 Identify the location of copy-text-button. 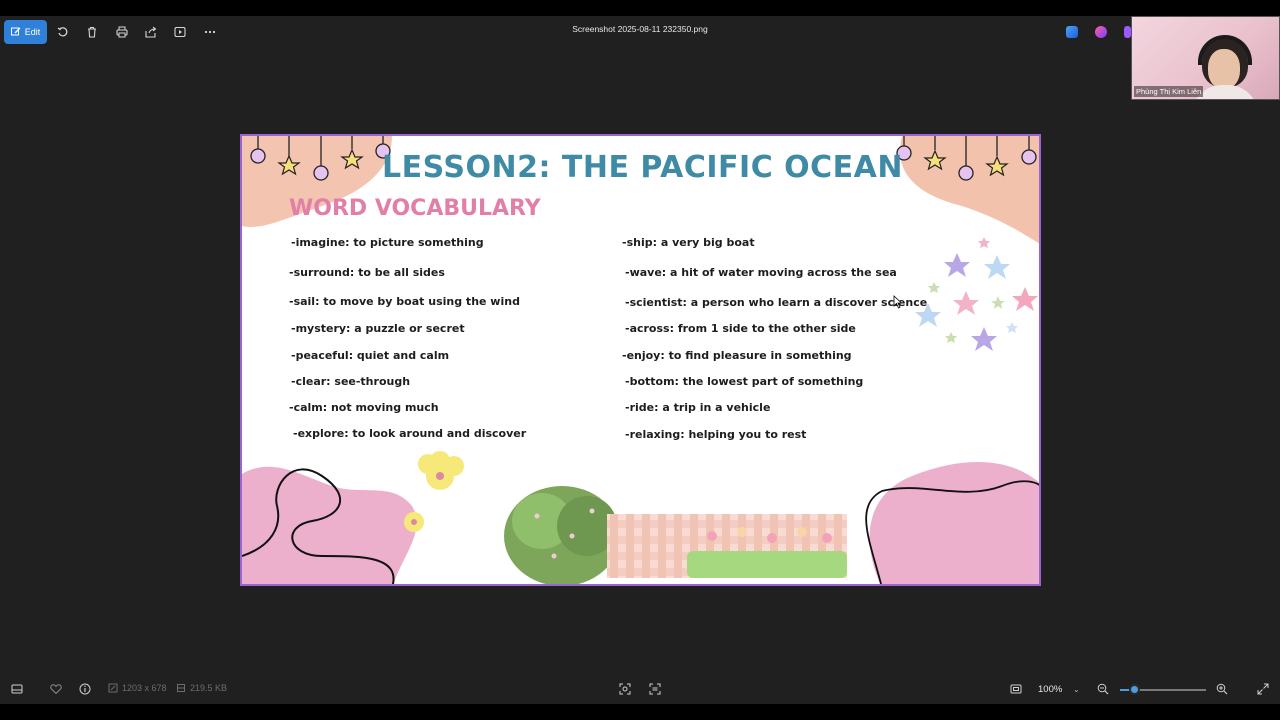
(655, 689).